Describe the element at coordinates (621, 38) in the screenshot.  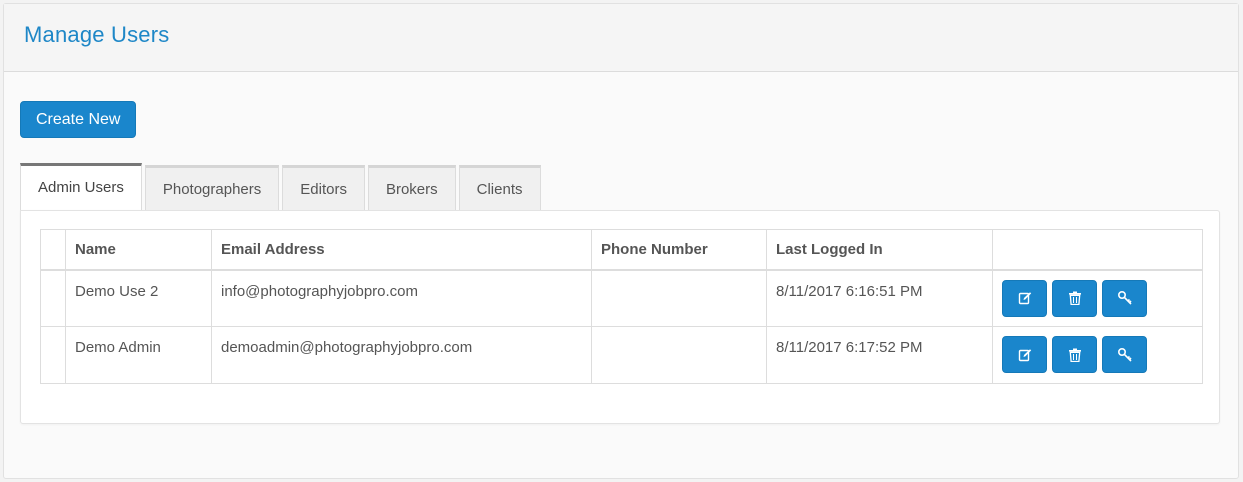
I see `page-header: Manage Users` at that location.